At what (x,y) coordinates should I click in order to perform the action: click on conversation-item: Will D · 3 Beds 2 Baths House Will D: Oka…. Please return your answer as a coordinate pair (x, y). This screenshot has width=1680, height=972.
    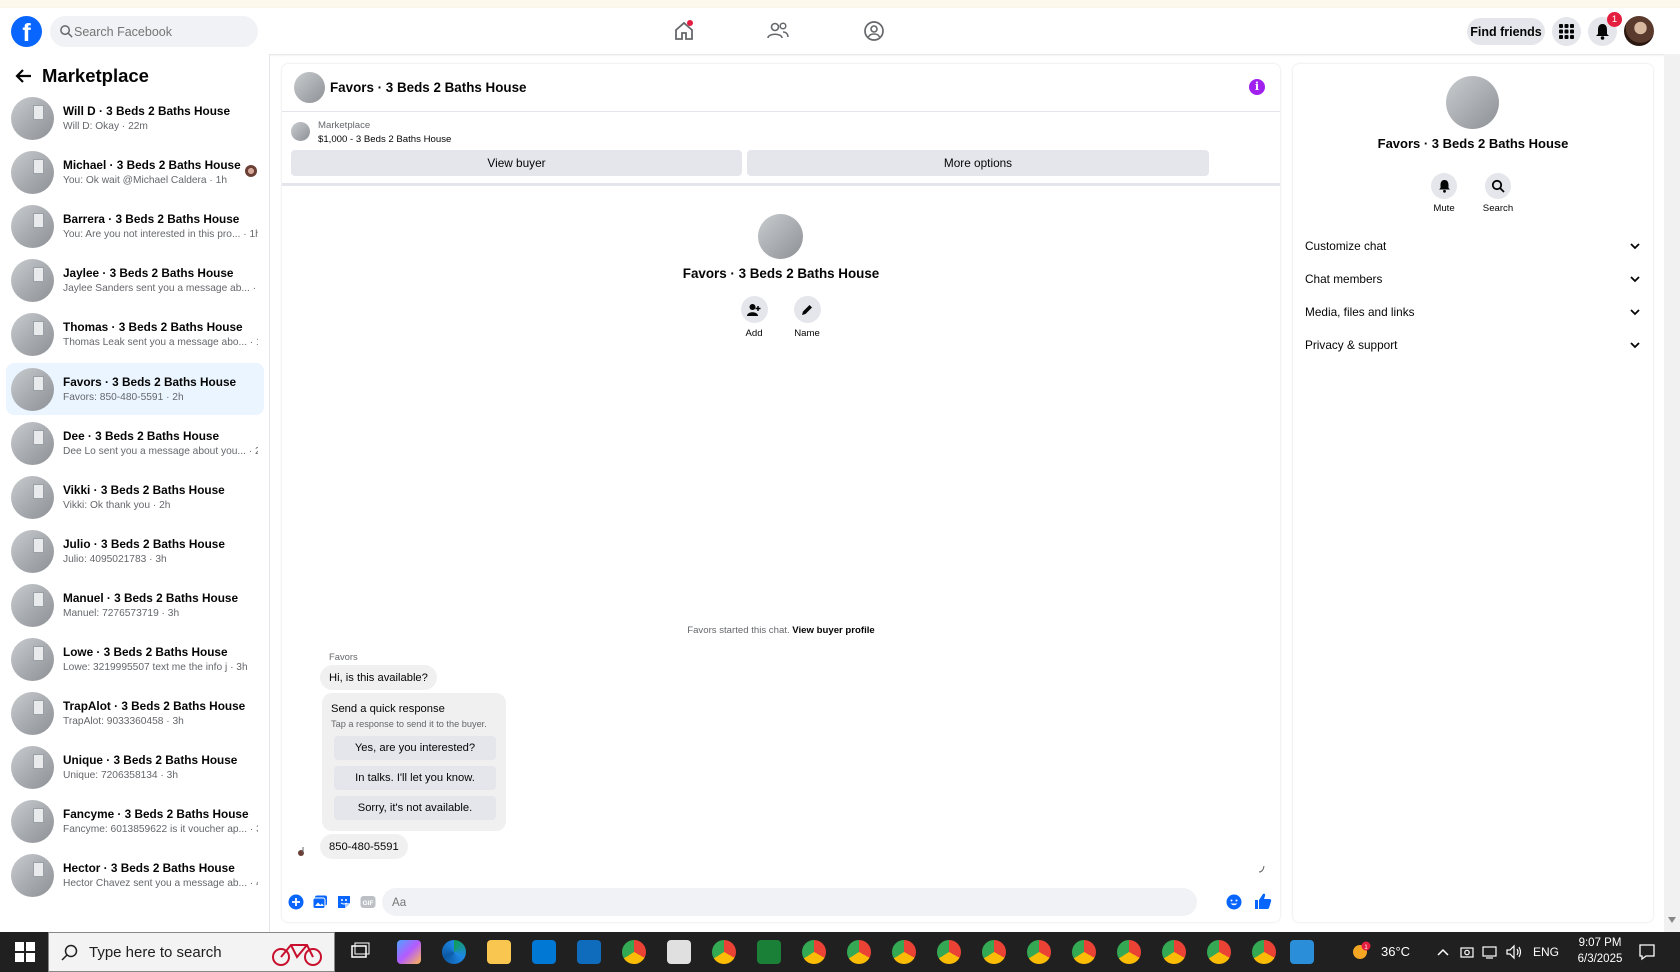
    Looking at the image, I should click on (135, 118).